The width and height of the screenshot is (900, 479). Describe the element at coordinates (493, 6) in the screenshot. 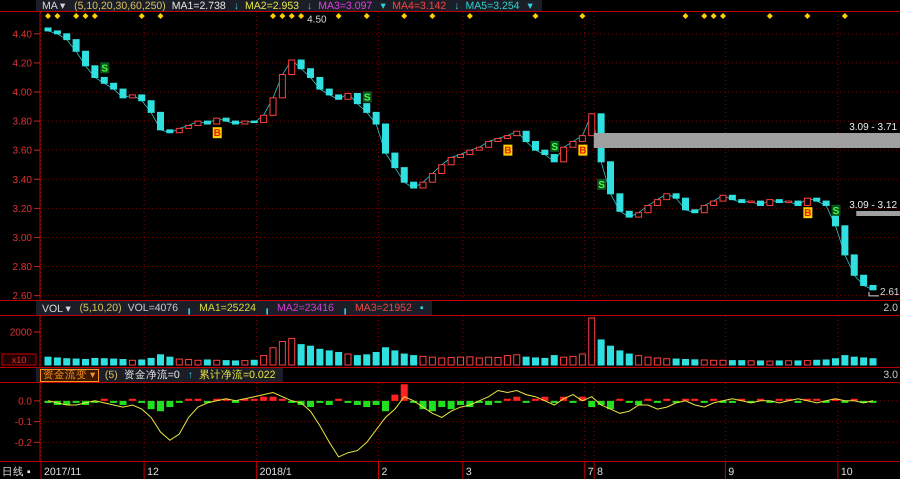

I see `indicator-value: MA5=3.254` at that location.